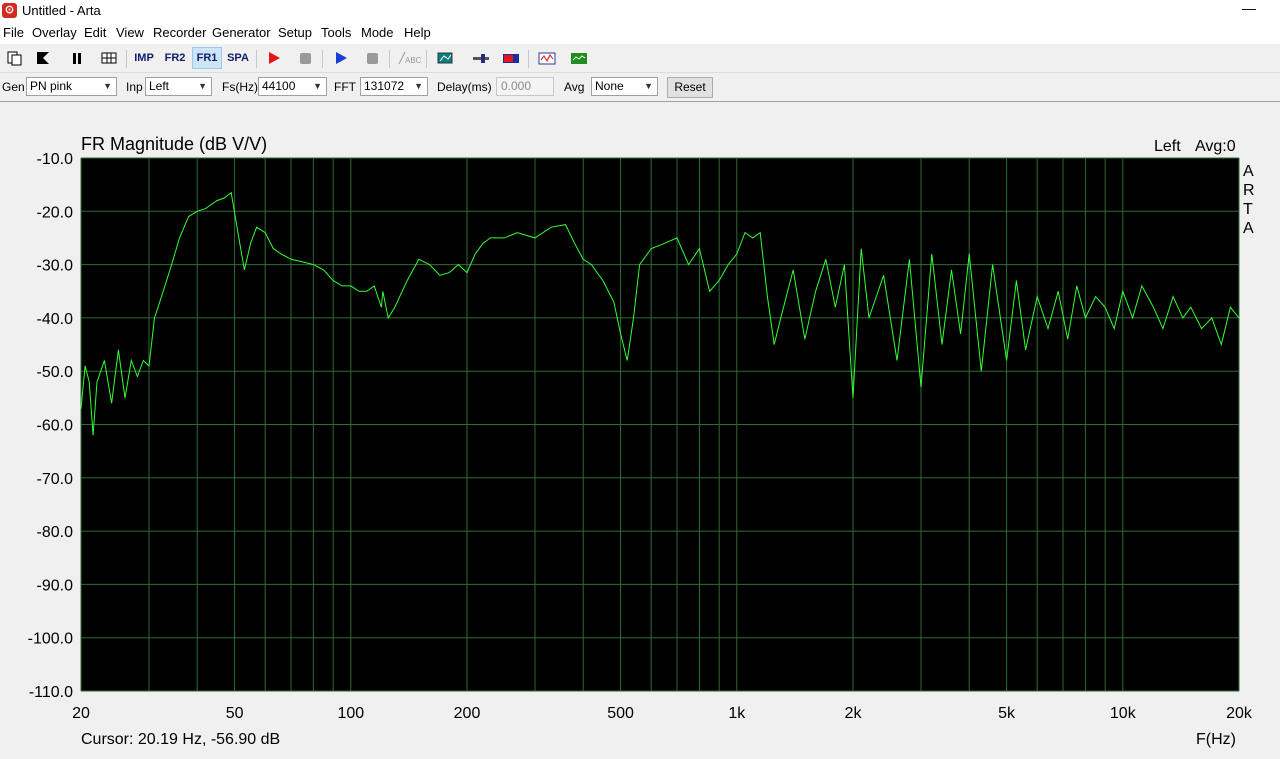  Describe the element at coordinates (511, 58) in the screenshot. I see `level-meter-button` at that location.